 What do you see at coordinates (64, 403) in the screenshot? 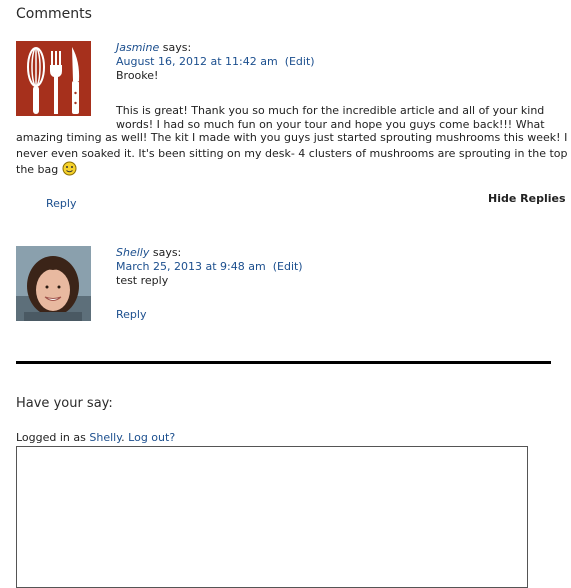
I see `form-heading: Have your say:` at bounding box center [64, 403].